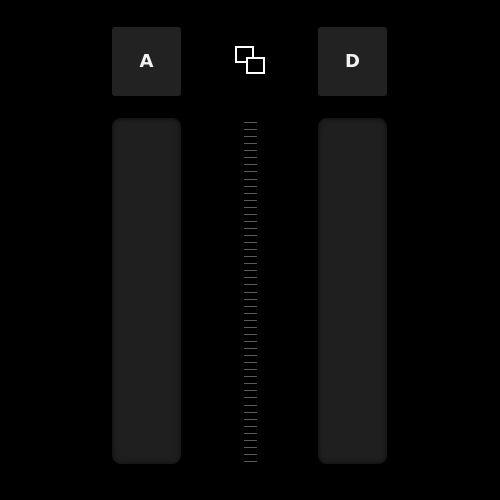  I want to click on link-squares-icon, so click(250, 61).